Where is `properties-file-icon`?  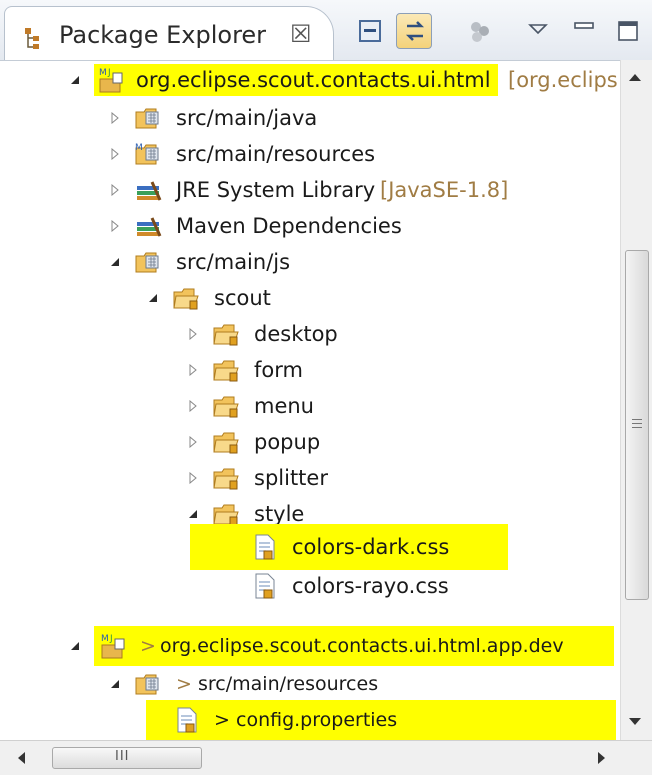 properties-file-icon is located at coordinates (187, 720).